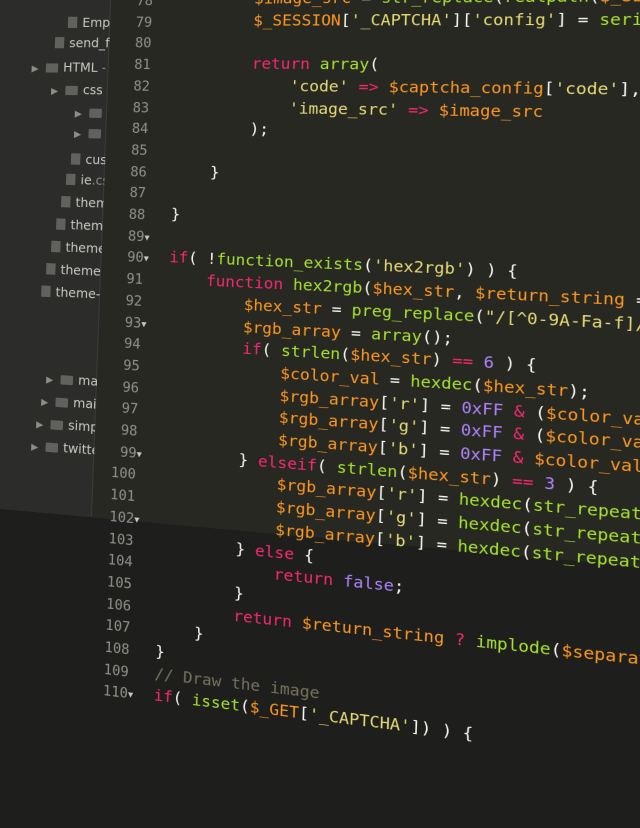  I want to click on code-token: 'hex2rgb', so click(419, 268).